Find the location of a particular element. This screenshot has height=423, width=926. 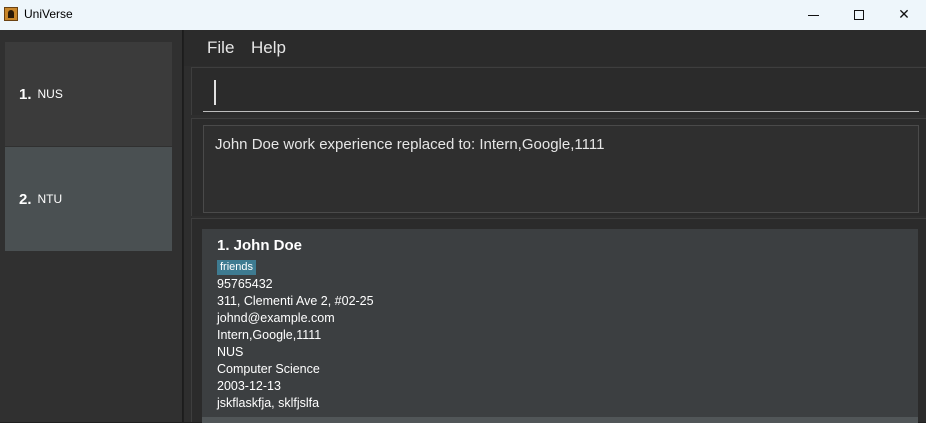

command-input is located at coordinates (561, 92).